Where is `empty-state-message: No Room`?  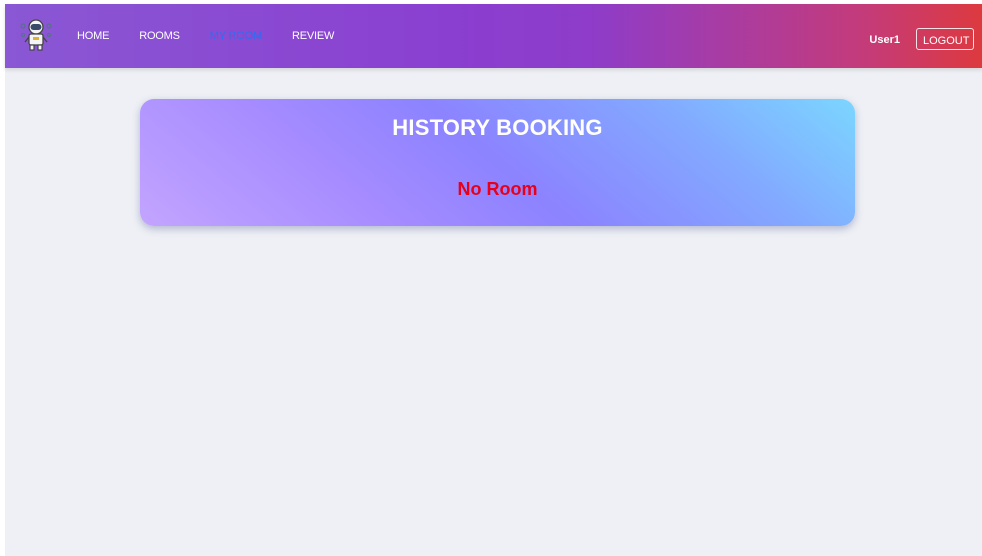
empty-state-message: No Room is located at coordinates (497, 189).